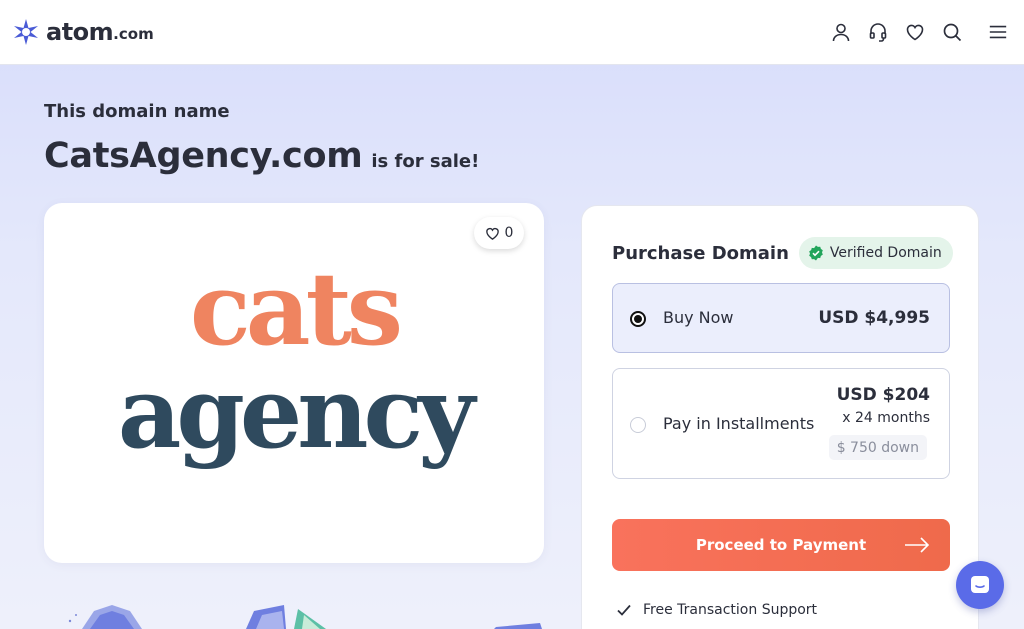  I want to click on cards-illustration, so click(286, 617).